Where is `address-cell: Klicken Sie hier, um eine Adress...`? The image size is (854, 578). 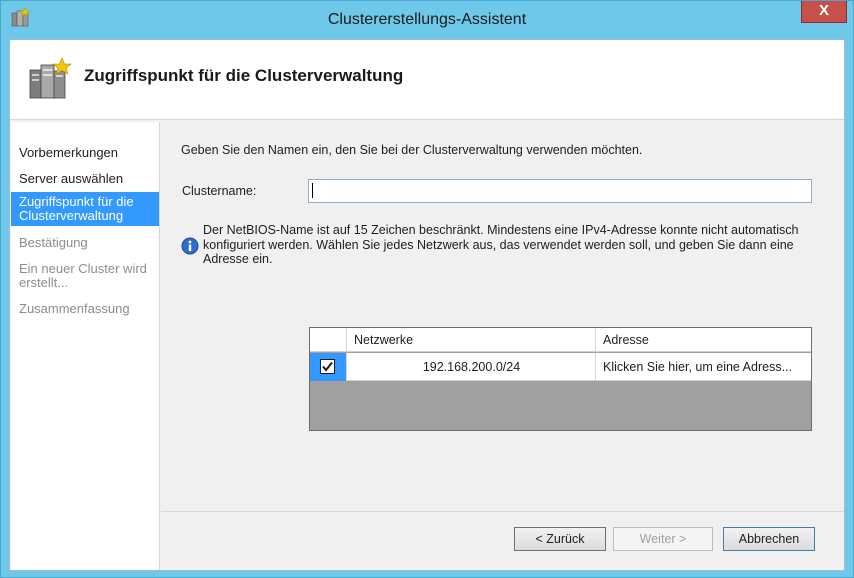 address-cell: Klicken Sie hier, um eine Adress... is located at coordinates (704, 367).